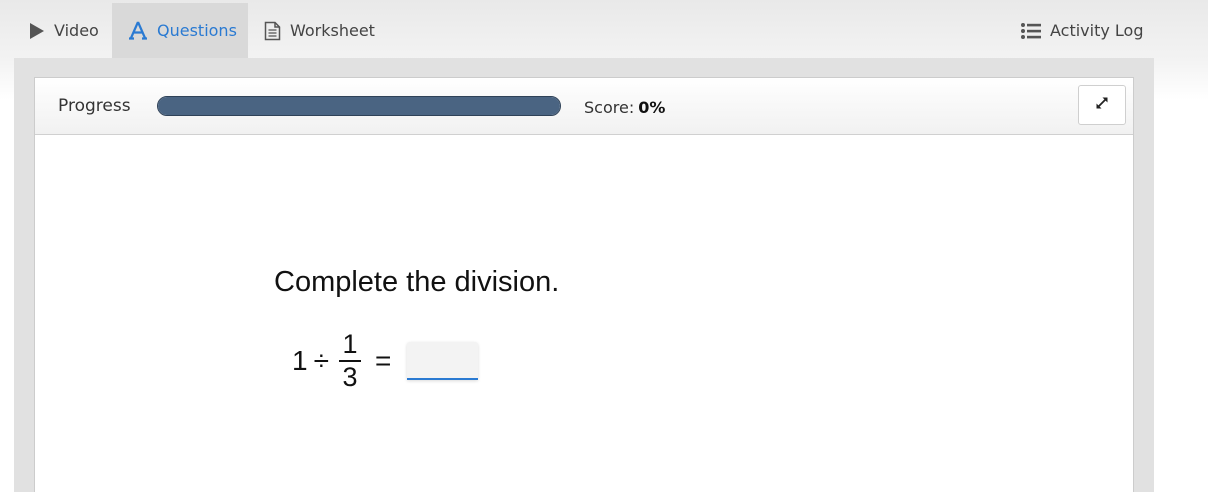  What do you see at coordinates (349, 360) in the screenshot?
I see `fraction: 1 3` at bounding box center [349, 360].